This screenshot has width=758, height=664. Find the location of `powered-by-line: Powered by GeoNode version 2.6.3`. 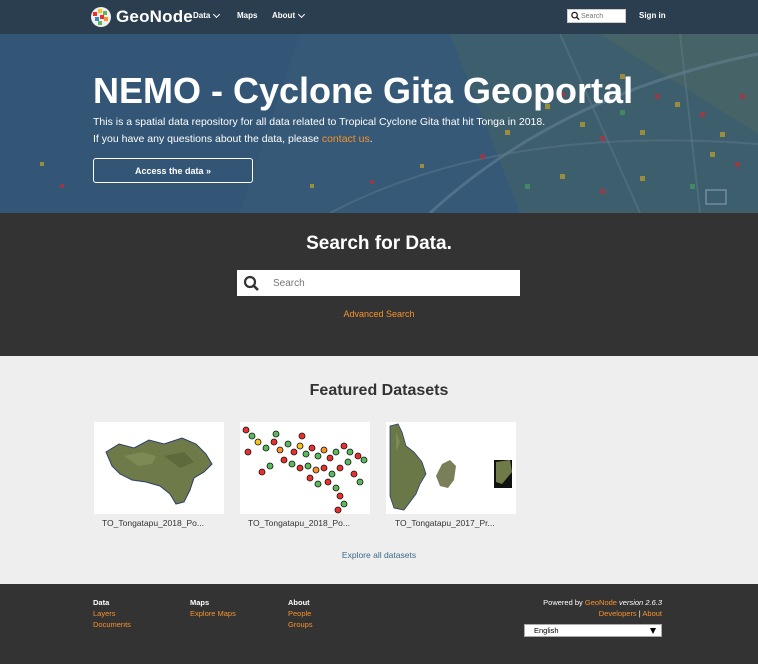

powered-by-line: Powered by GeoNode version 2.6.3 is located at coordinates (602, 602).